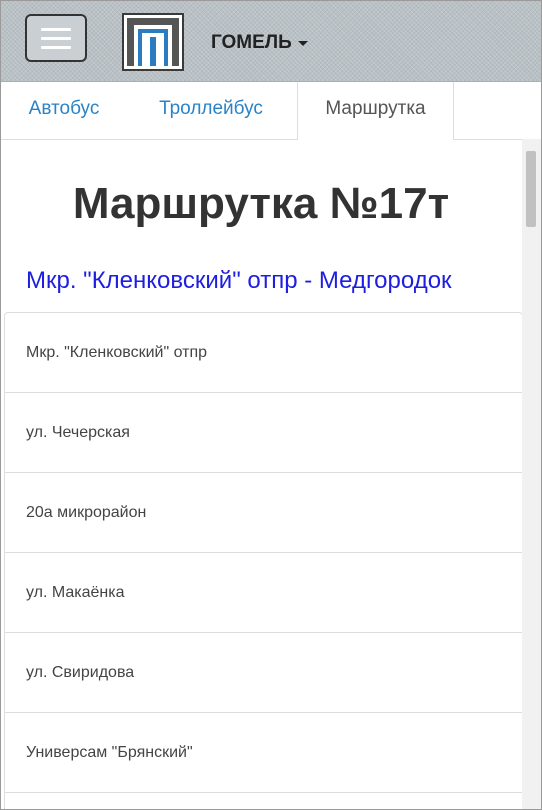 Image resolution: width=542 pixels, height=810 pixels. I want to click on page-title: Маршрутка №17т, so click(261, 203).